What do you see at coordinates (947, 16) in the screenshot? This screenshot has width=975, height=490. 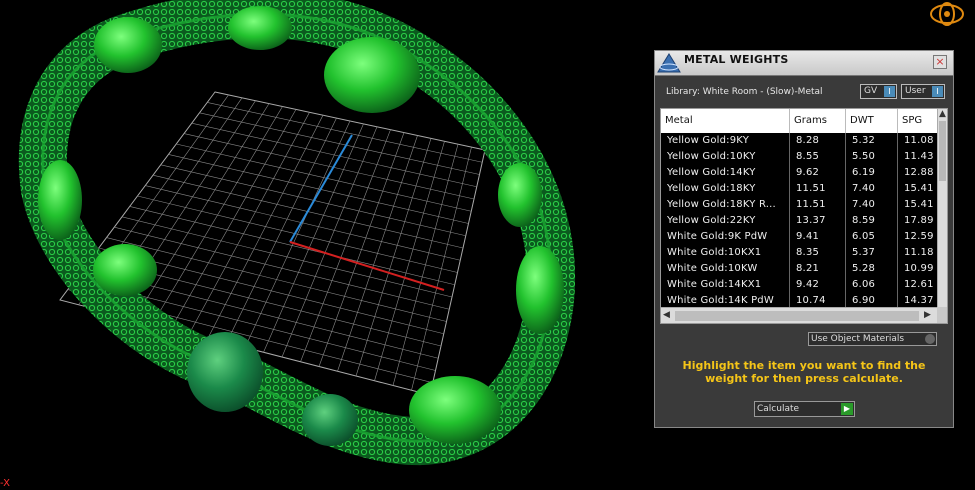 I see `orbit-icon` at bounding box center [947, 16].